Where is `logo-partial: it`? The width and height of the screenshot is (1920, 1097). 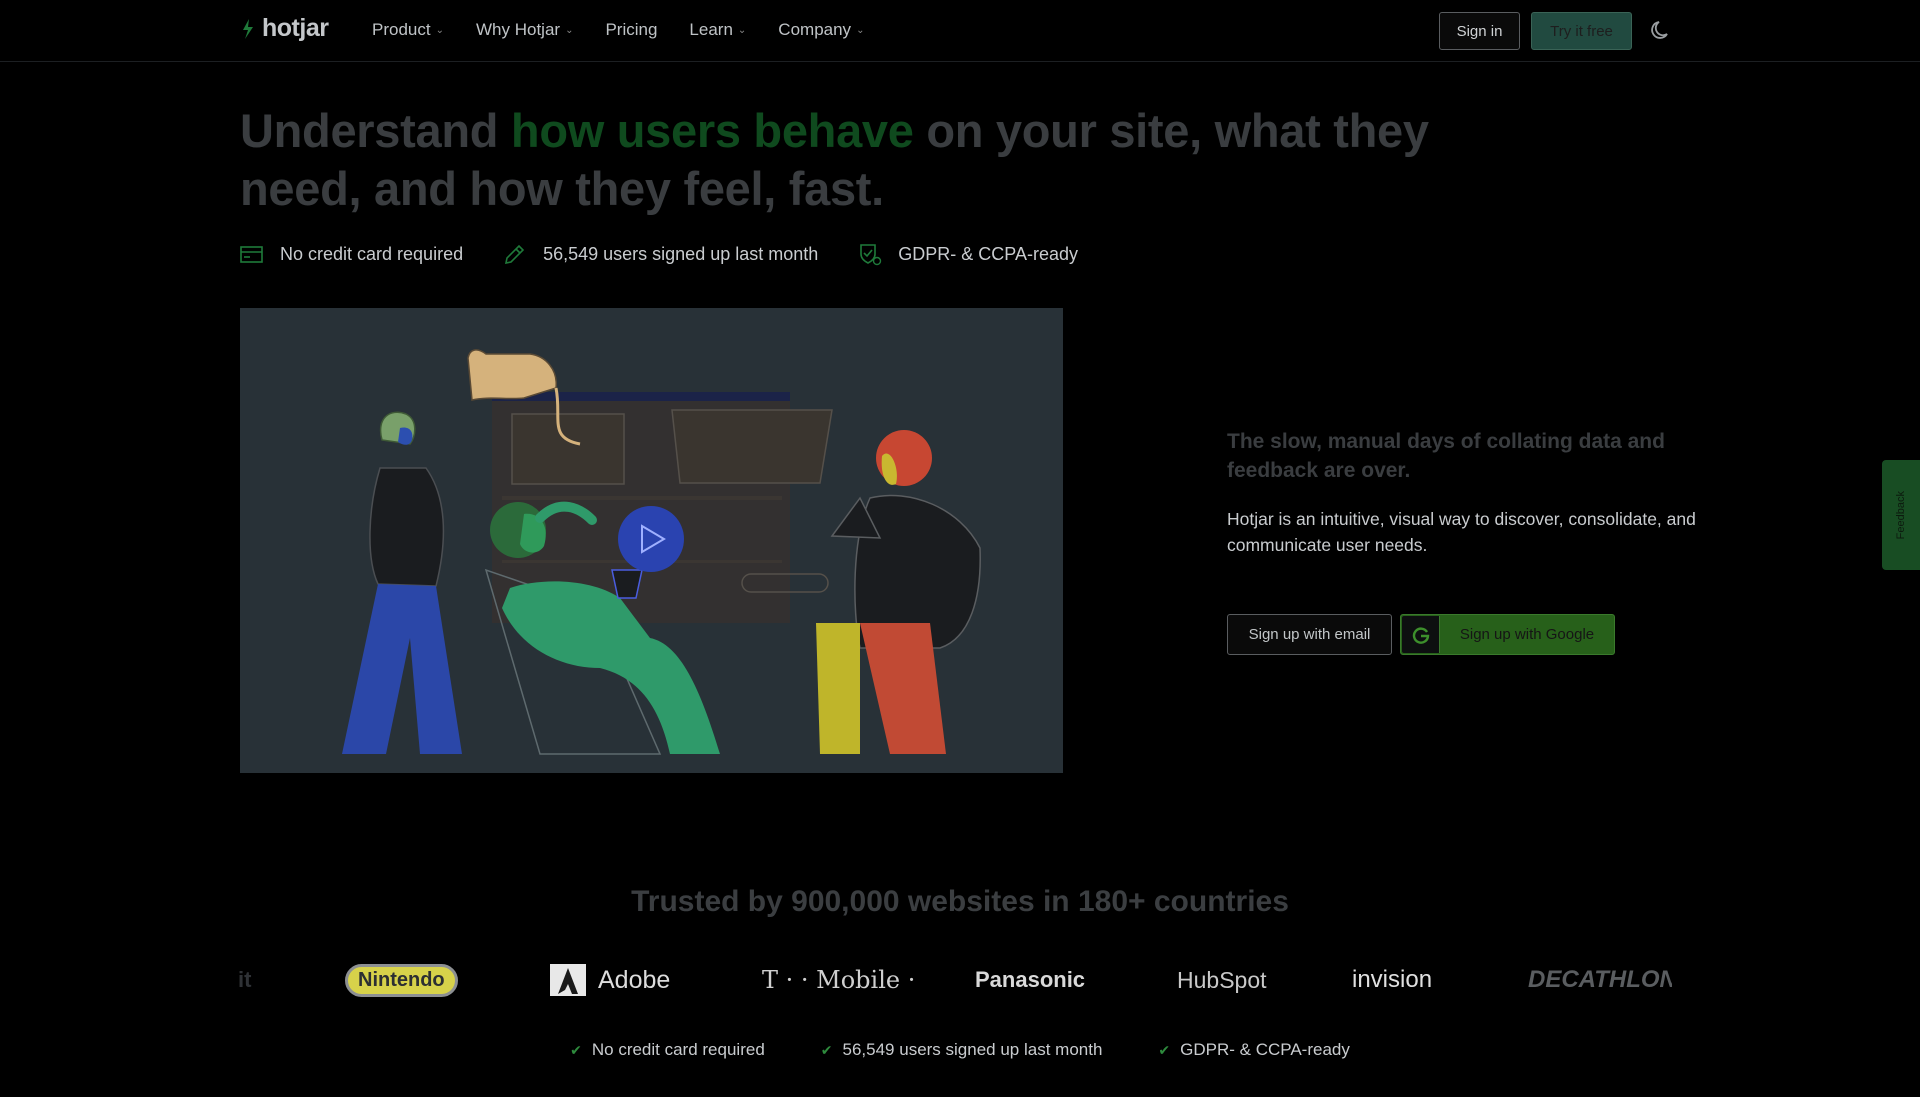
logo-partial: it is located at coordinates (245, 979).